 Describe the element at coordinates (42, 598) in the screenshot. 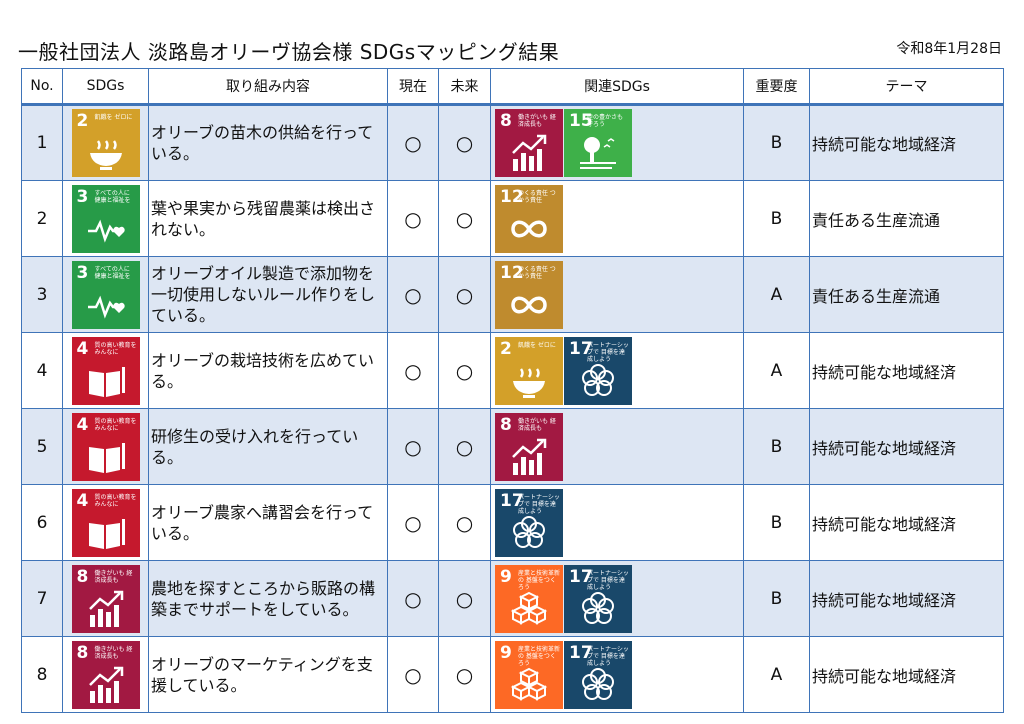

I see `row-number: 7` at that location.